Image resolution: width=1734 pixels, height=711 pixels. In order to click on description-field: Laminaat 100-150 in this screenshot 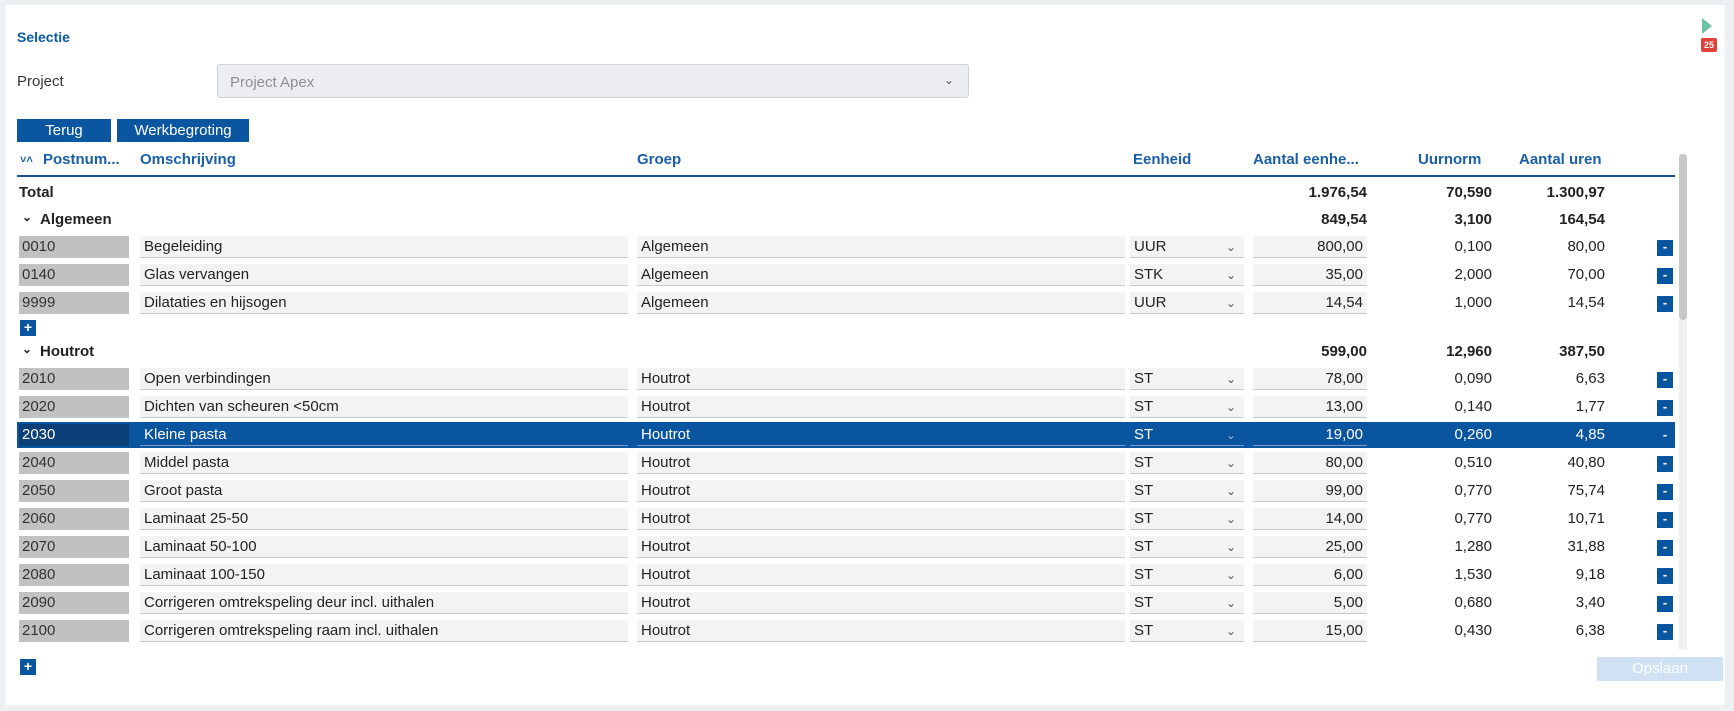, I will do `click(384, 575)`.